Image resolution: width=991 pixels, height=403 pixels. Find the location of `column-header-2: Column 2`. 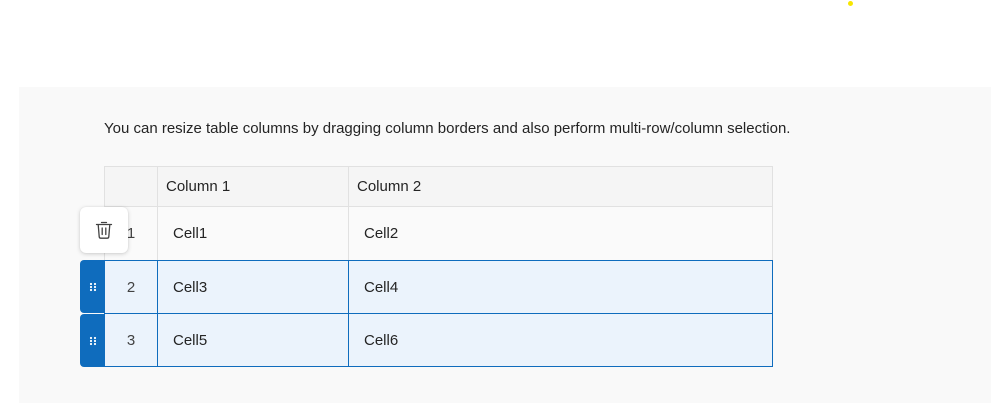

column-header-2: Column 2 is located at coordinates (560, 186).